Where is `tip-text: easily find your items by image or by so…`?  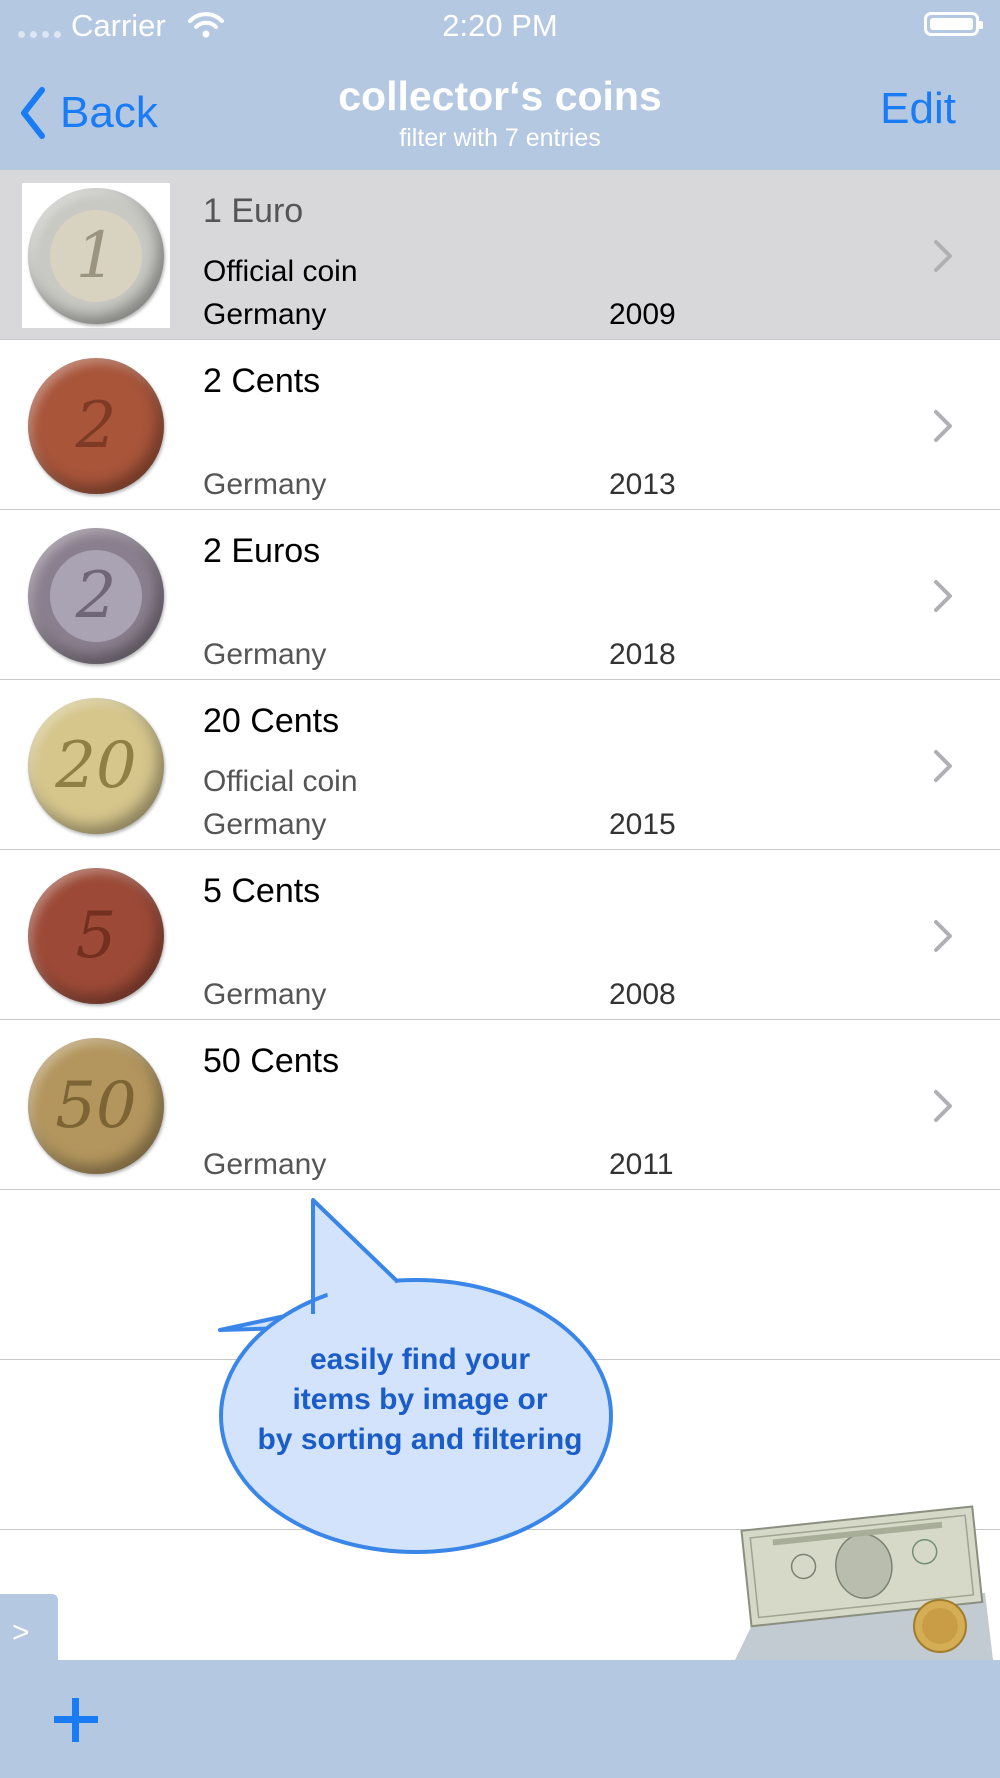 tip-text: easily find your items by image or by so… is located at coordinates (420, 1400).